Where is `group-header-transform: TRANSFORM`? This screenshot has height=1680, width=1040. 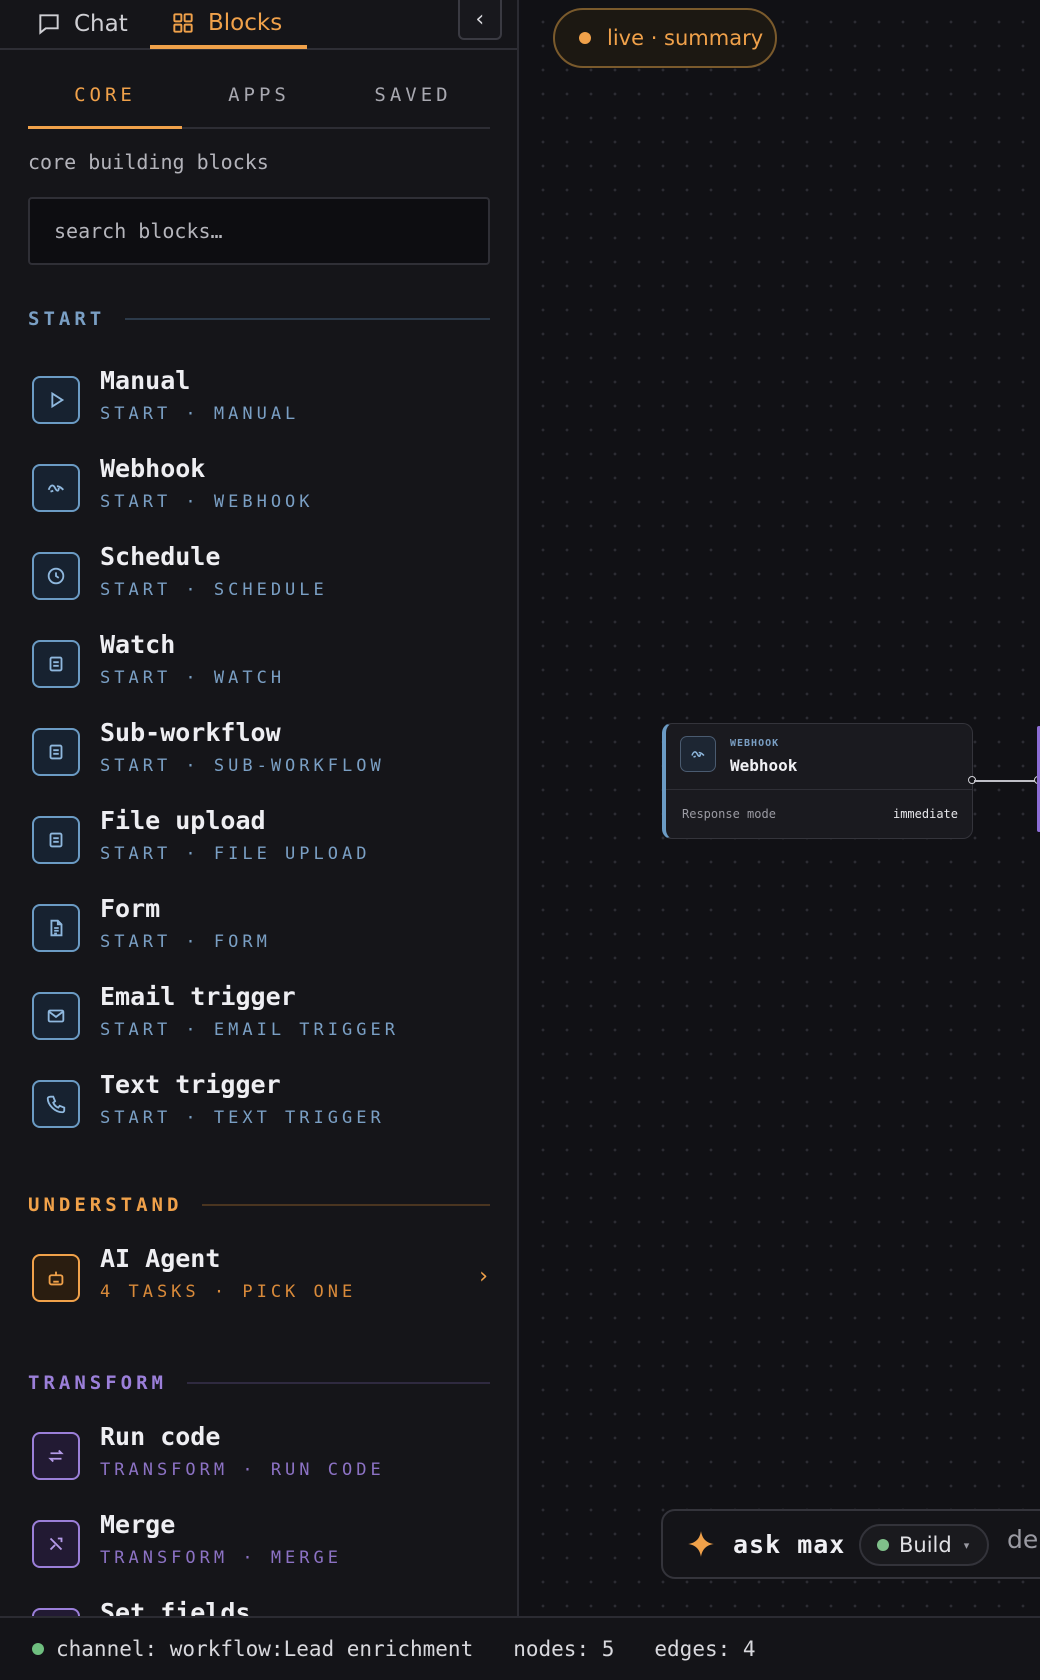 group-header-transform: TRANSFORM is located at coordinates (259, 1383).